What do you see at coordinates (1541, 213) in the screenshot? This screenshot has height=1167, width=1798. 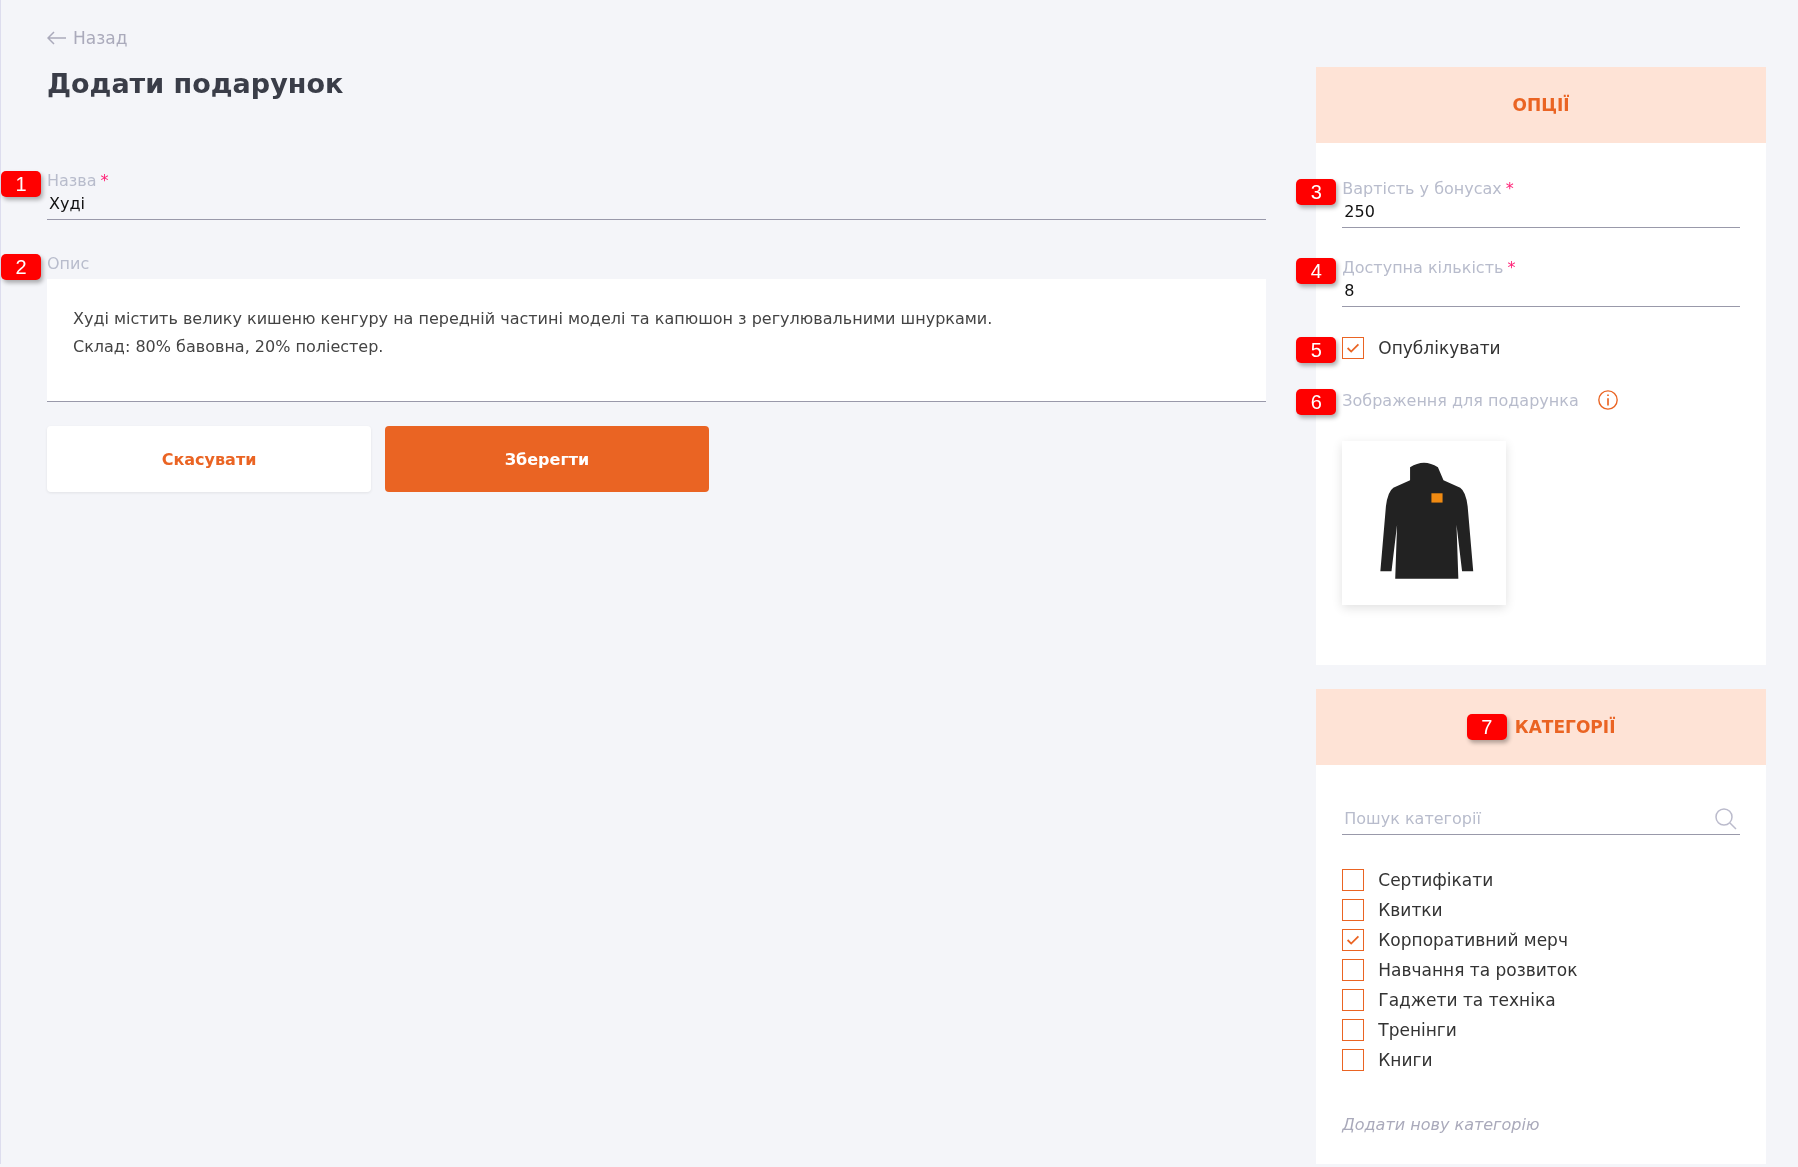 I see `input-field: 250` at bounding box center [1541, 213].